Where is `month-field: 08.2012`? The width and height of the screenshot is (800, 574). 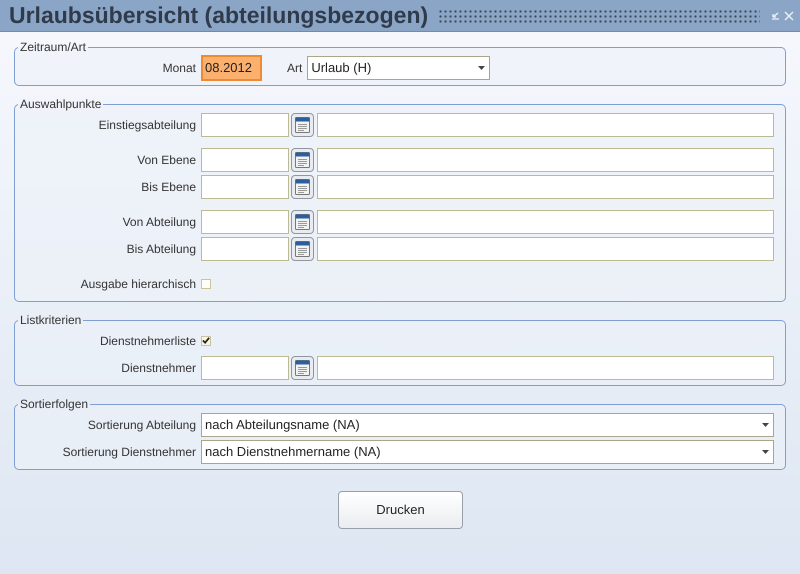
month-field: 08.2012 is located at coordinates (231, 67).